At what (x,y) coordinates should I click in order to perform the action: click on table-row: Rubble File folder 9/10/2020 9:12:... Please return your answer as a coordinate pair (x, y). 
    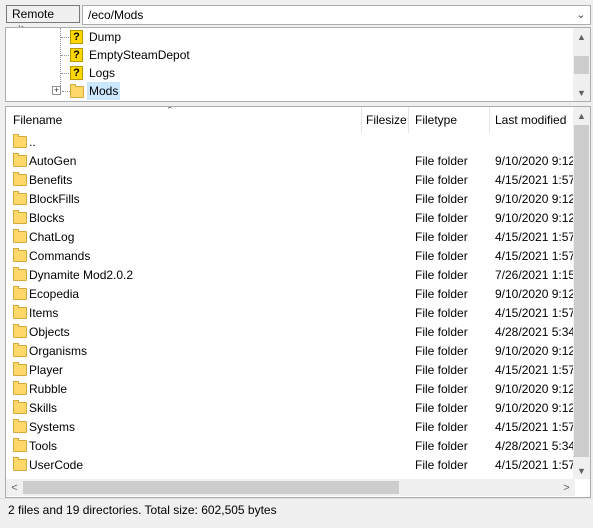
    Looking at the image, I should click on (291, 389).